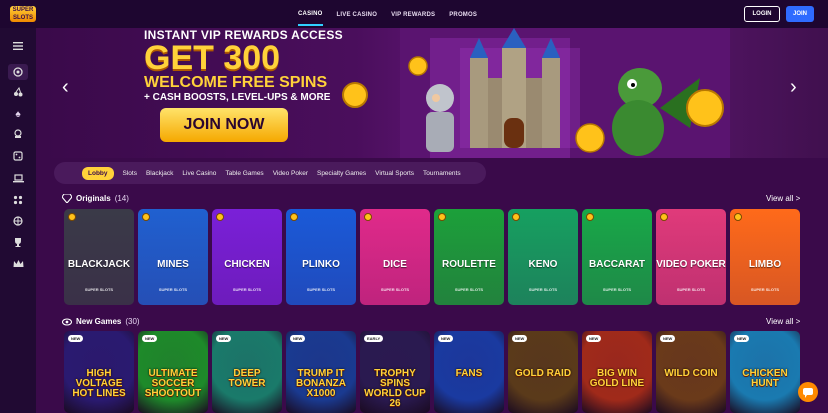 This screenshot has width=828, height=413. I want to click on original-game-card: CHICKEN SUPER SLOTS, so click(247, 257).